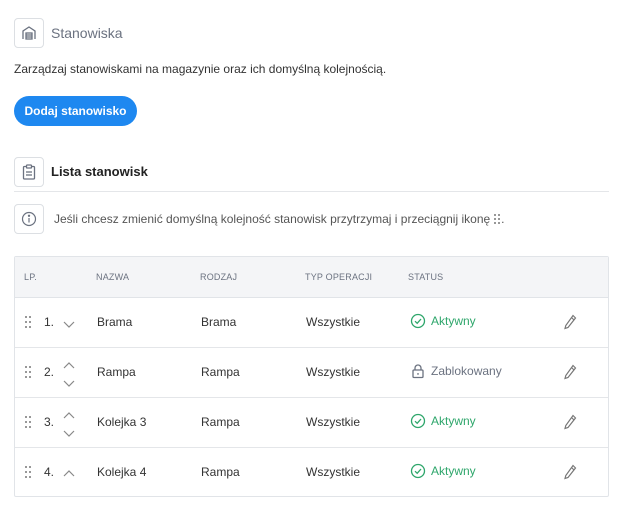 This screenshot has height=511, width=621. I want to click on hint-suffix: ., so click(503, 219).